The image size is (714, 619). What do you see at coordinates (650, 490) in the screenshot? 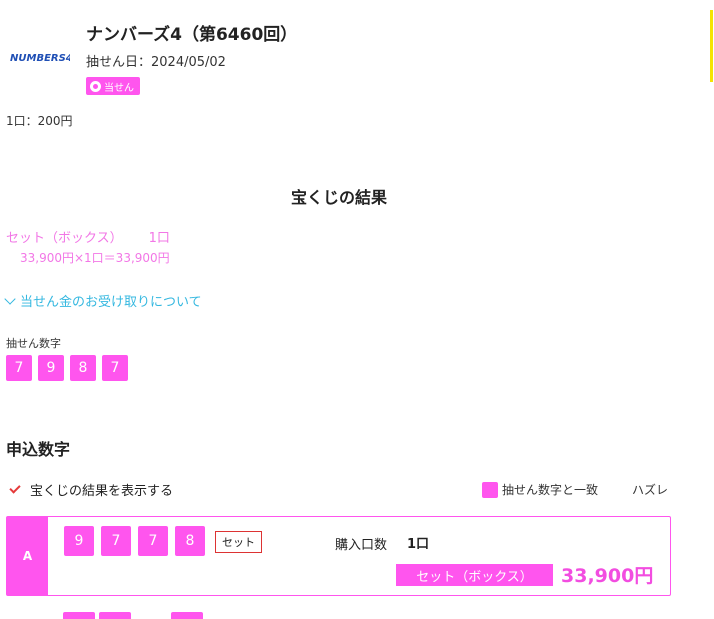
I see `legend-miss: ハズレ` at bounding box center [650, 490].